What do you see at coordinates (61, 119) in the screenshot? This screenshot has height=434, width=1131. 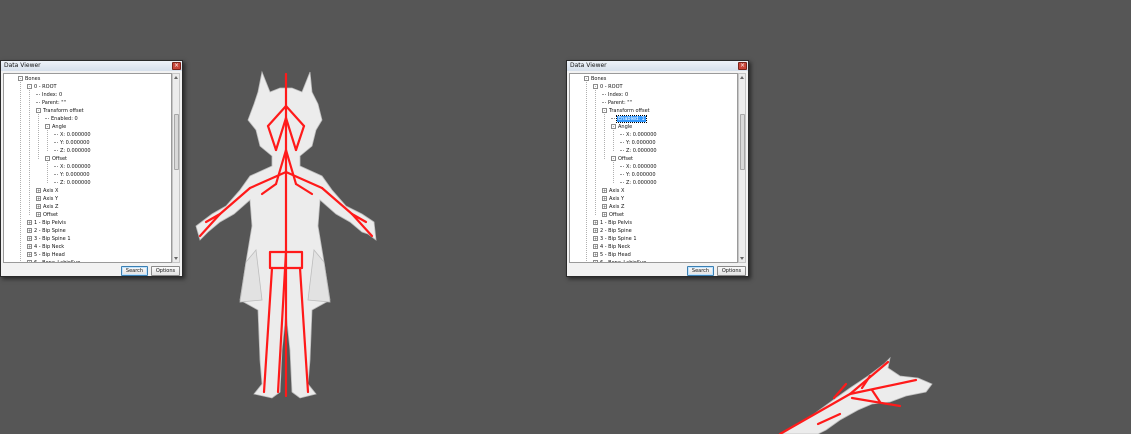 I see `tree-node: Enabled: 0` at bounding box center [61, 119].